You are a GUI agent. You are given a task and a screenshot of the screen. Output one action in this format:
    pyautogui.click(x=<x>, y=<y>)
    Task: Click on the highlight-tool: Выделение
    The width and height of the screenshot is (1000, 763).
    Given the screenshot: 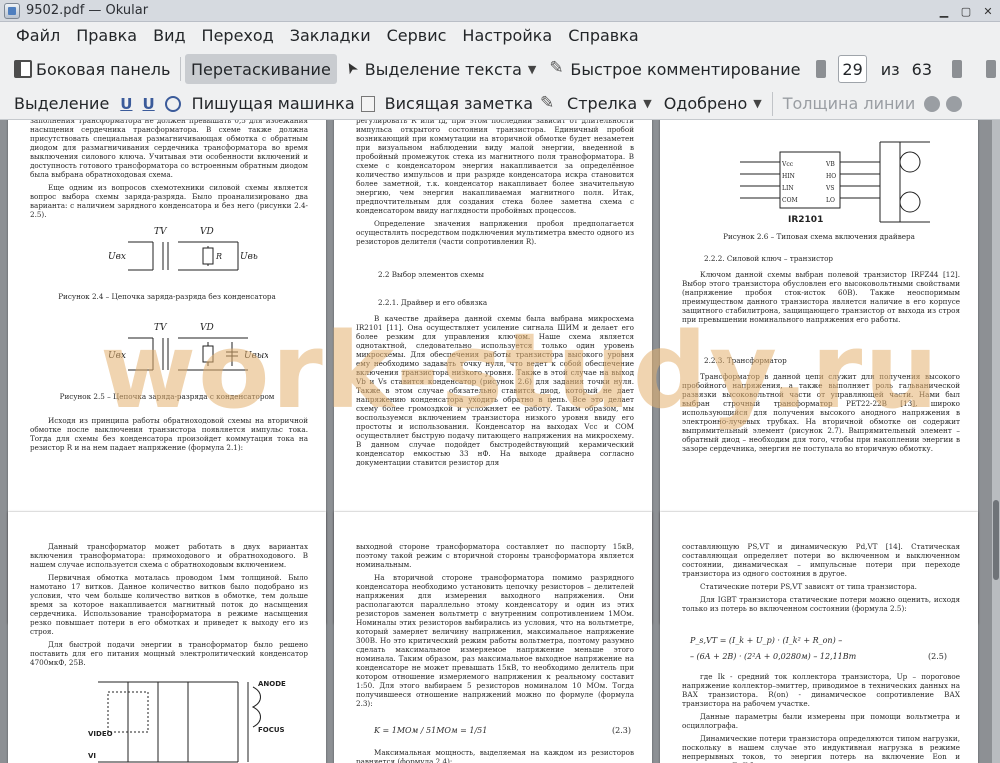 What is the action you would take?
    pyautogui.click(x=61, y=104)
    